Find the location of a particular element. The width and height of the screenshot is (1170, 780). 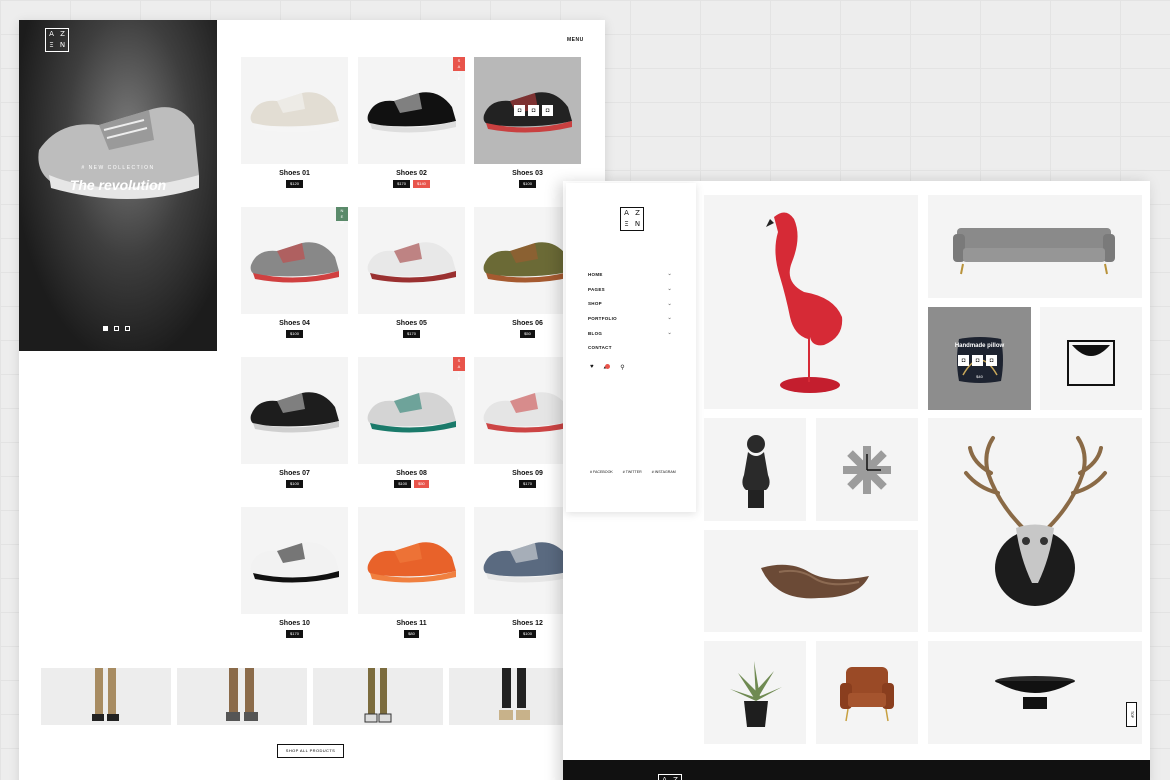

product-card: SALE Shoes 08 $100 $50 is located at coordinates (411, 422).